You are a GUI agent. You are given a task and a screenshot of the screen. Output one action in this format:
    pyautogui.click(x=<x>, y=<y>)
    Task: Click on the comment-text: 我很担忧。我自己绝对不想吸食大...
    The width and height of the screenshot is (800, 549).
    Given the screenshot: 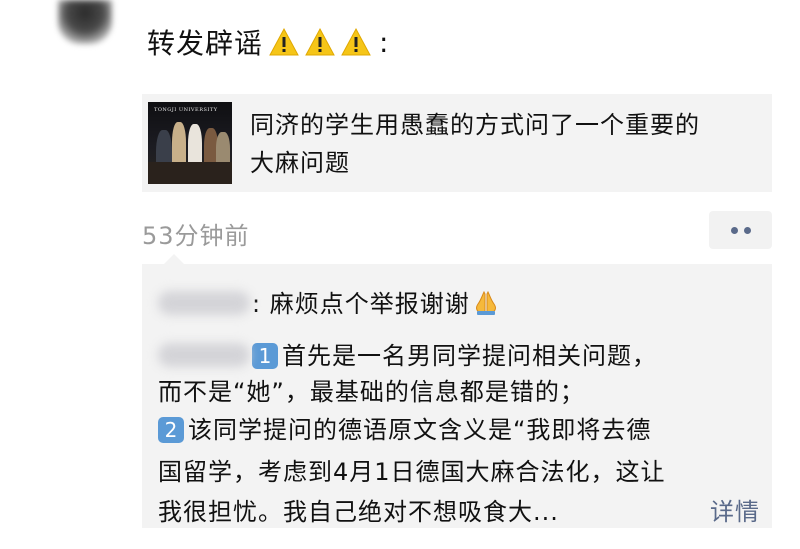 What is the action you would take?
    pyautogui.click(x=358, y=512)
    